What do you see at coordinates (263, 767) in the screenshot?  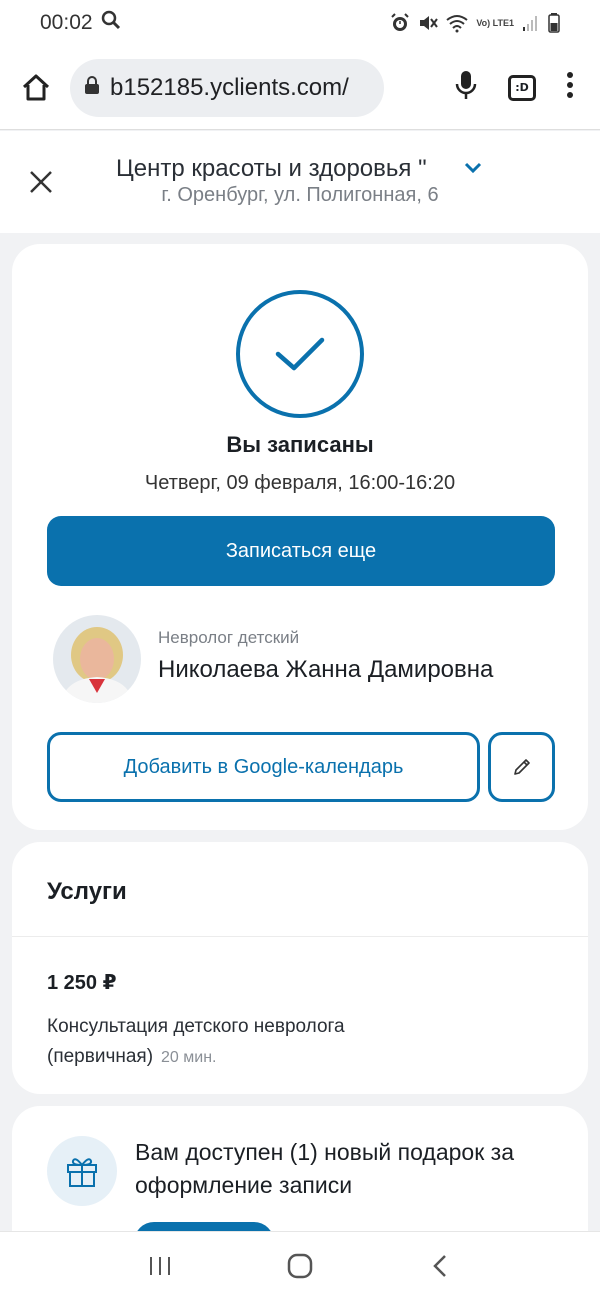 I see `add-google-calendar-button: Добавить в Google-календарь` at bounding box center [263, 767].